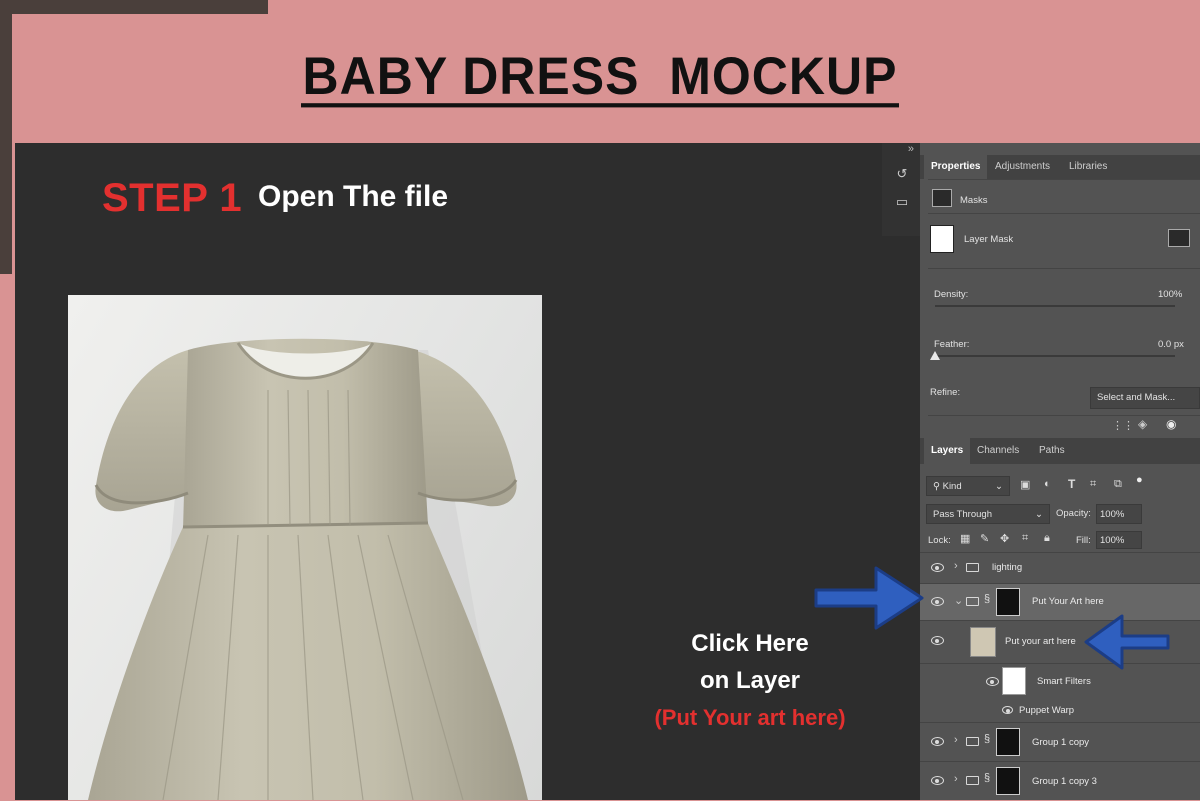  What do you see at coordinates (952, 486) in the screenshot?
I see `filter-kind-value: Kind` at bounding box center [952, 486].